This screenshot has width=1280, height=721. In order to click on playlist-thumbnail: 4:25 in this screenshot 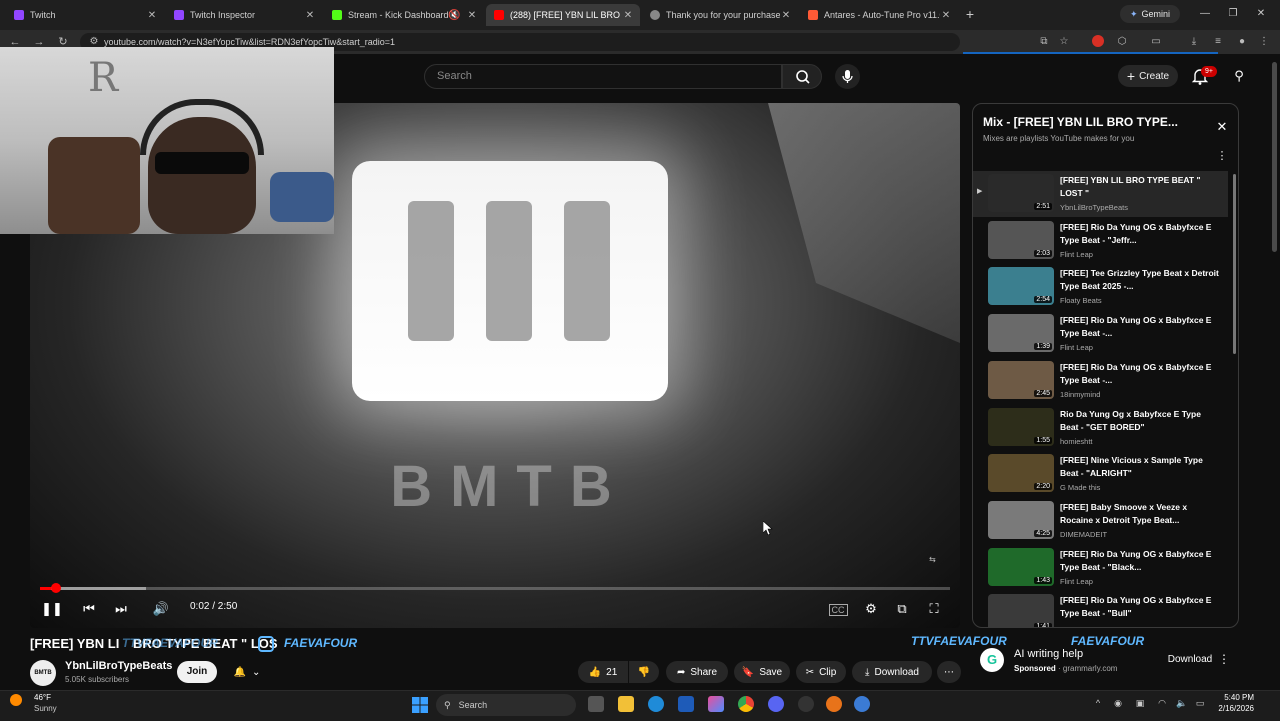, I will do `click(1021, 519)`.